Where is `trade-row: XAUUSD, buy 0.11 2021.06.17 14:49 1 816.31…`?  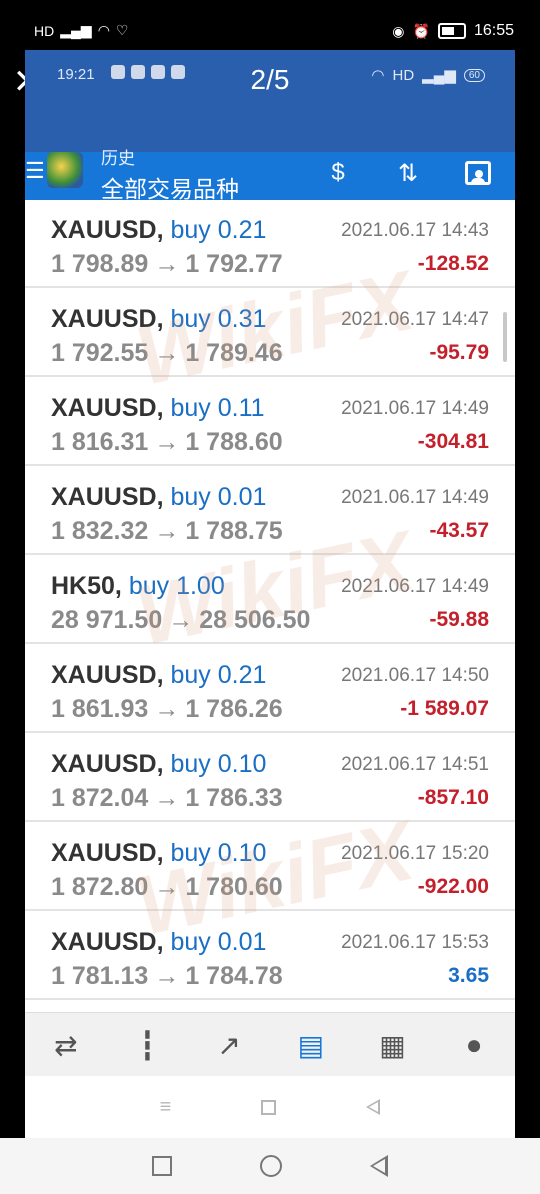 trade-row: XAUUSD, buy 0.11 2021.06.17 14:49 1 816.31… is located at coordinates (270, 422).